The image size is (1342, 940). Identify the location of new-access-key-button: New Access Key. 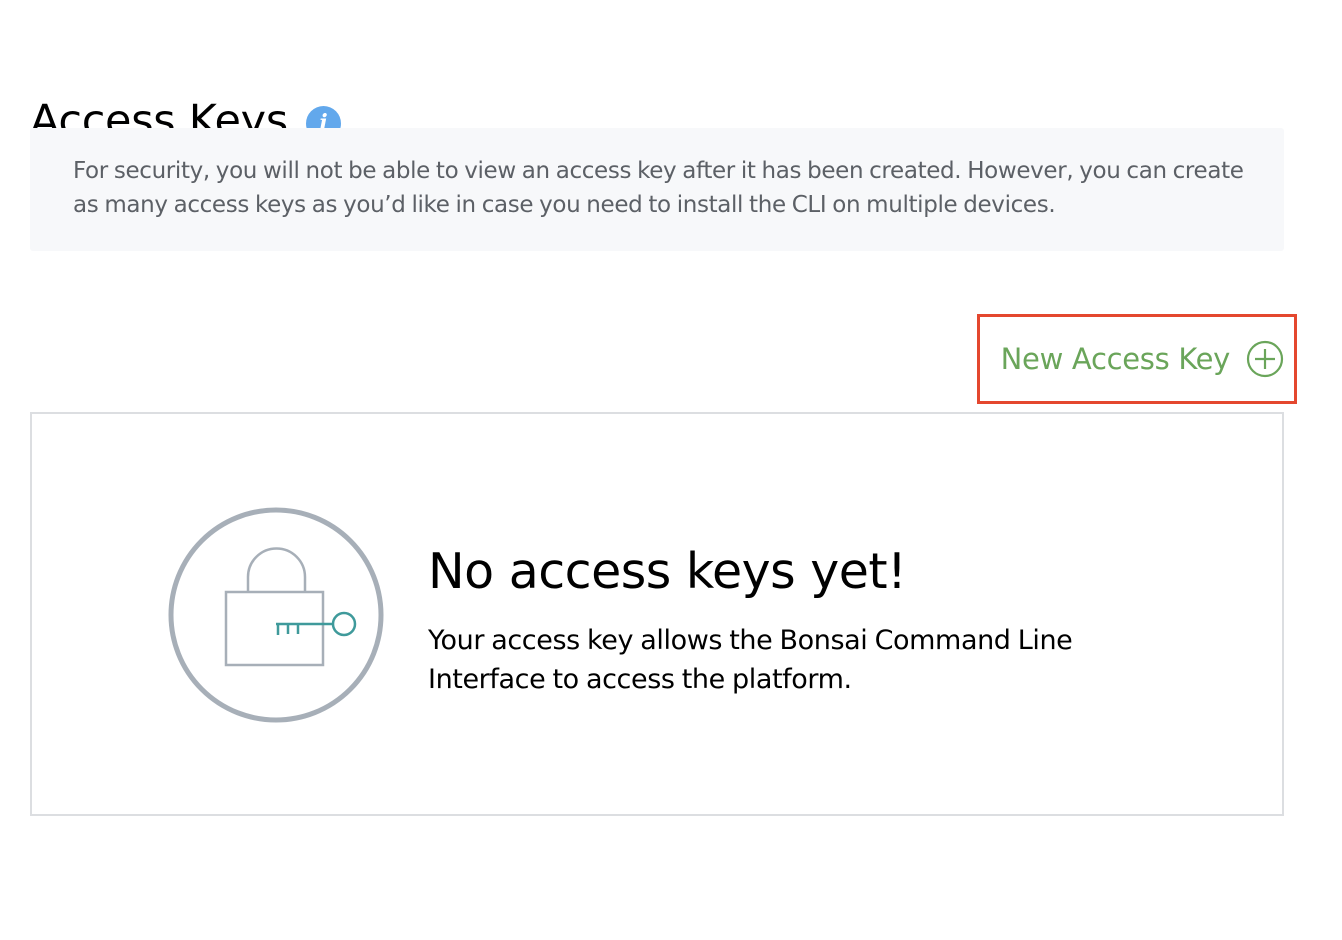
(1137, 359).